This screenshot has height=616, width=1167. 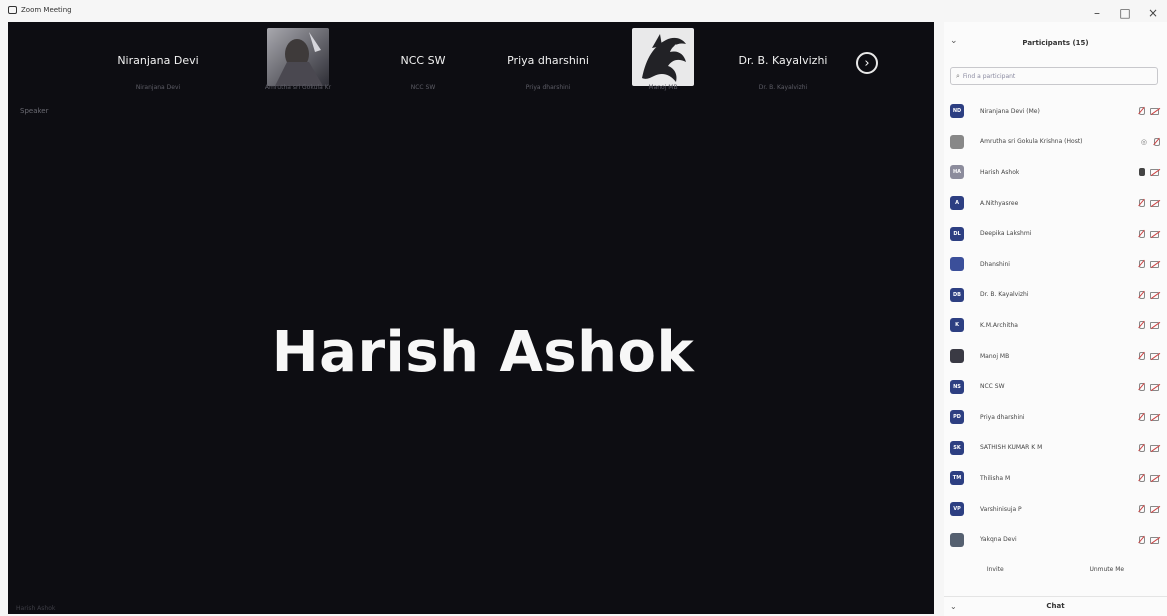 I want to click on video-tile: Niranjana Devi Niranjana Devi, so click(x=158, y=59).